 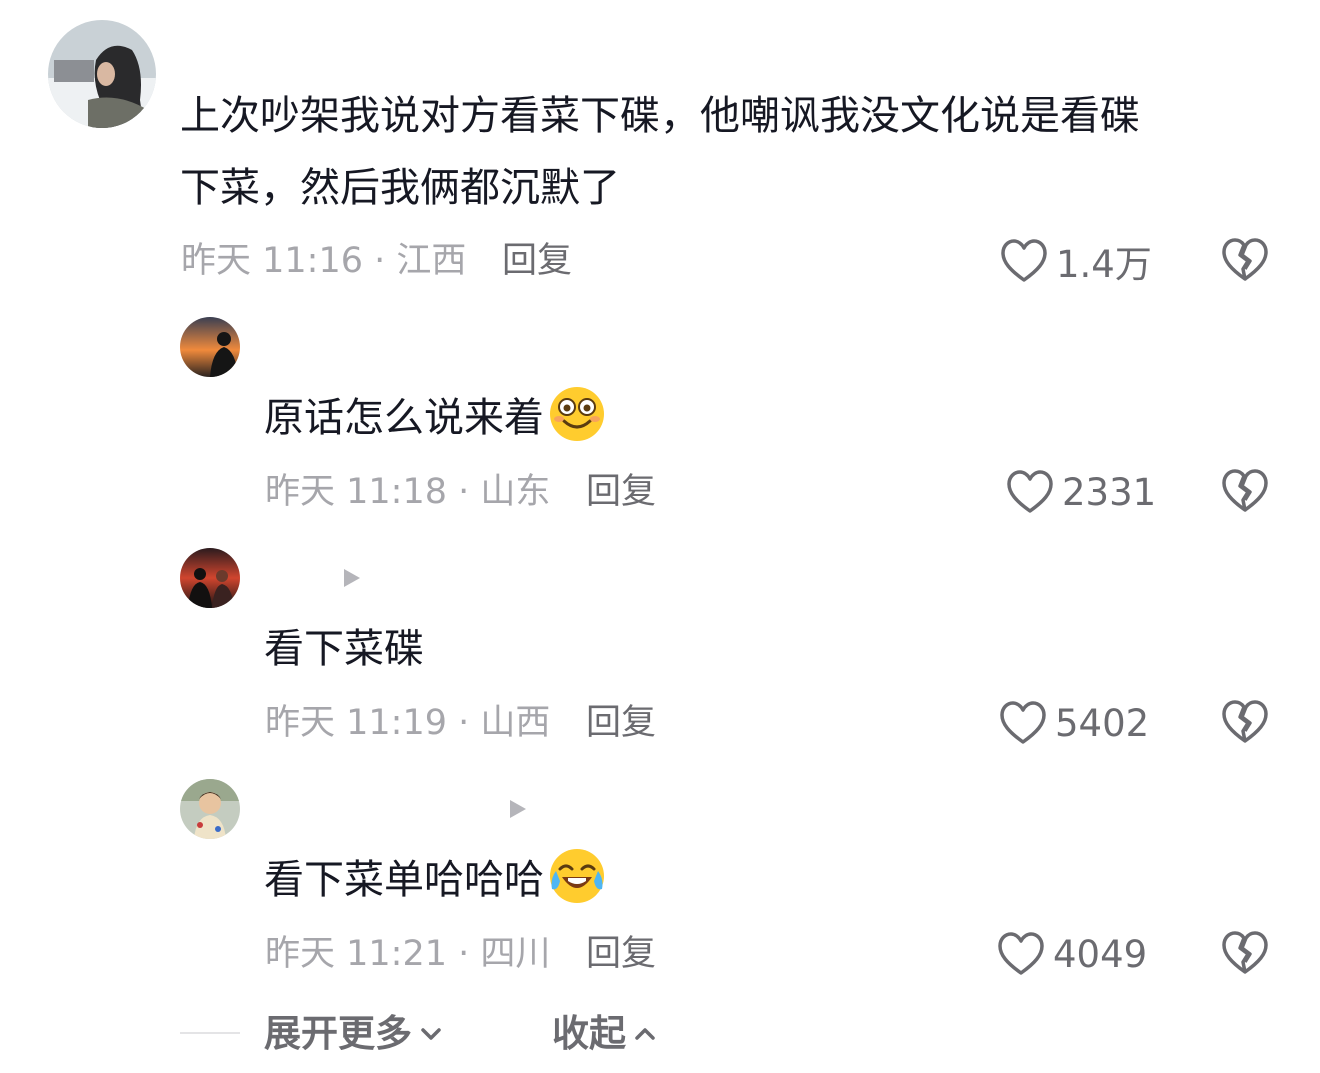 I want to click on chevron-down-icon, so click(x=431, y=1034).